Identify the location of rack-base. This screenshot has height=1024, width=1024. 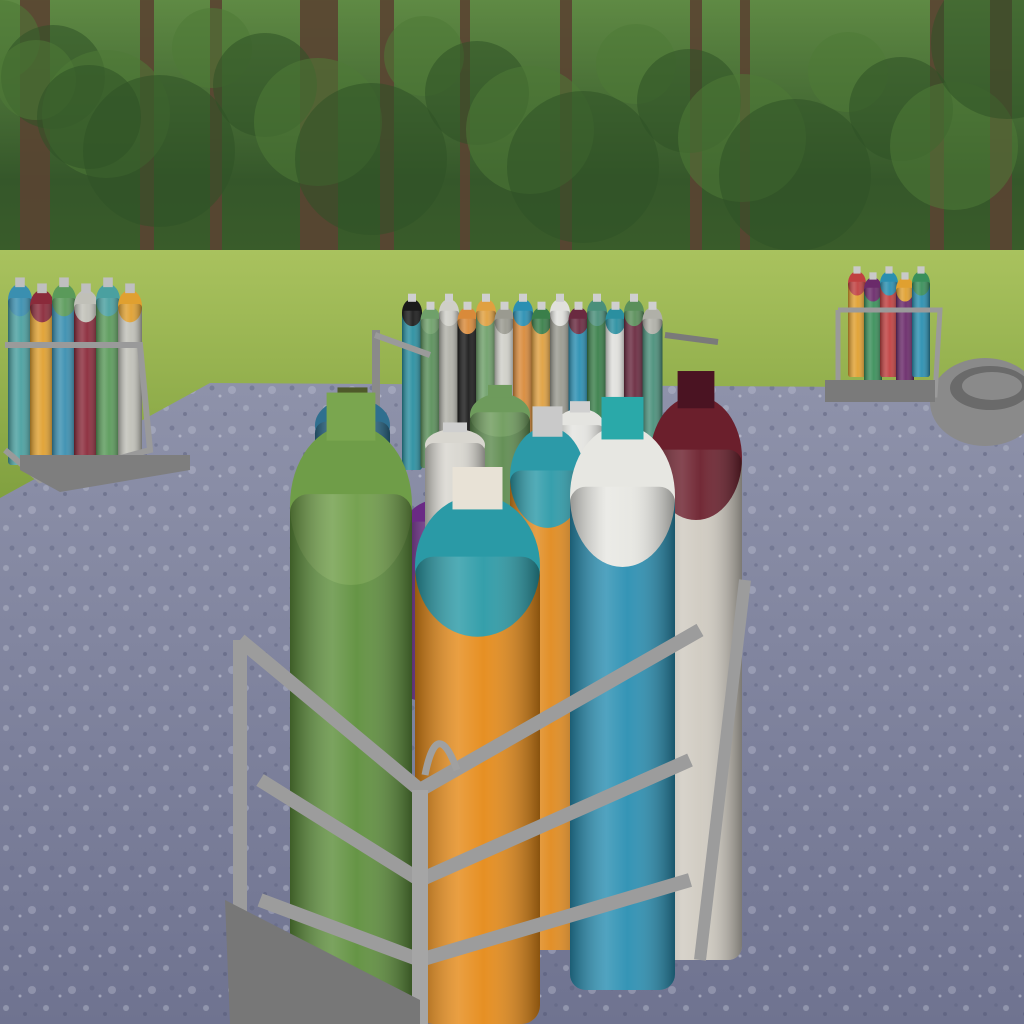
(880, 391).